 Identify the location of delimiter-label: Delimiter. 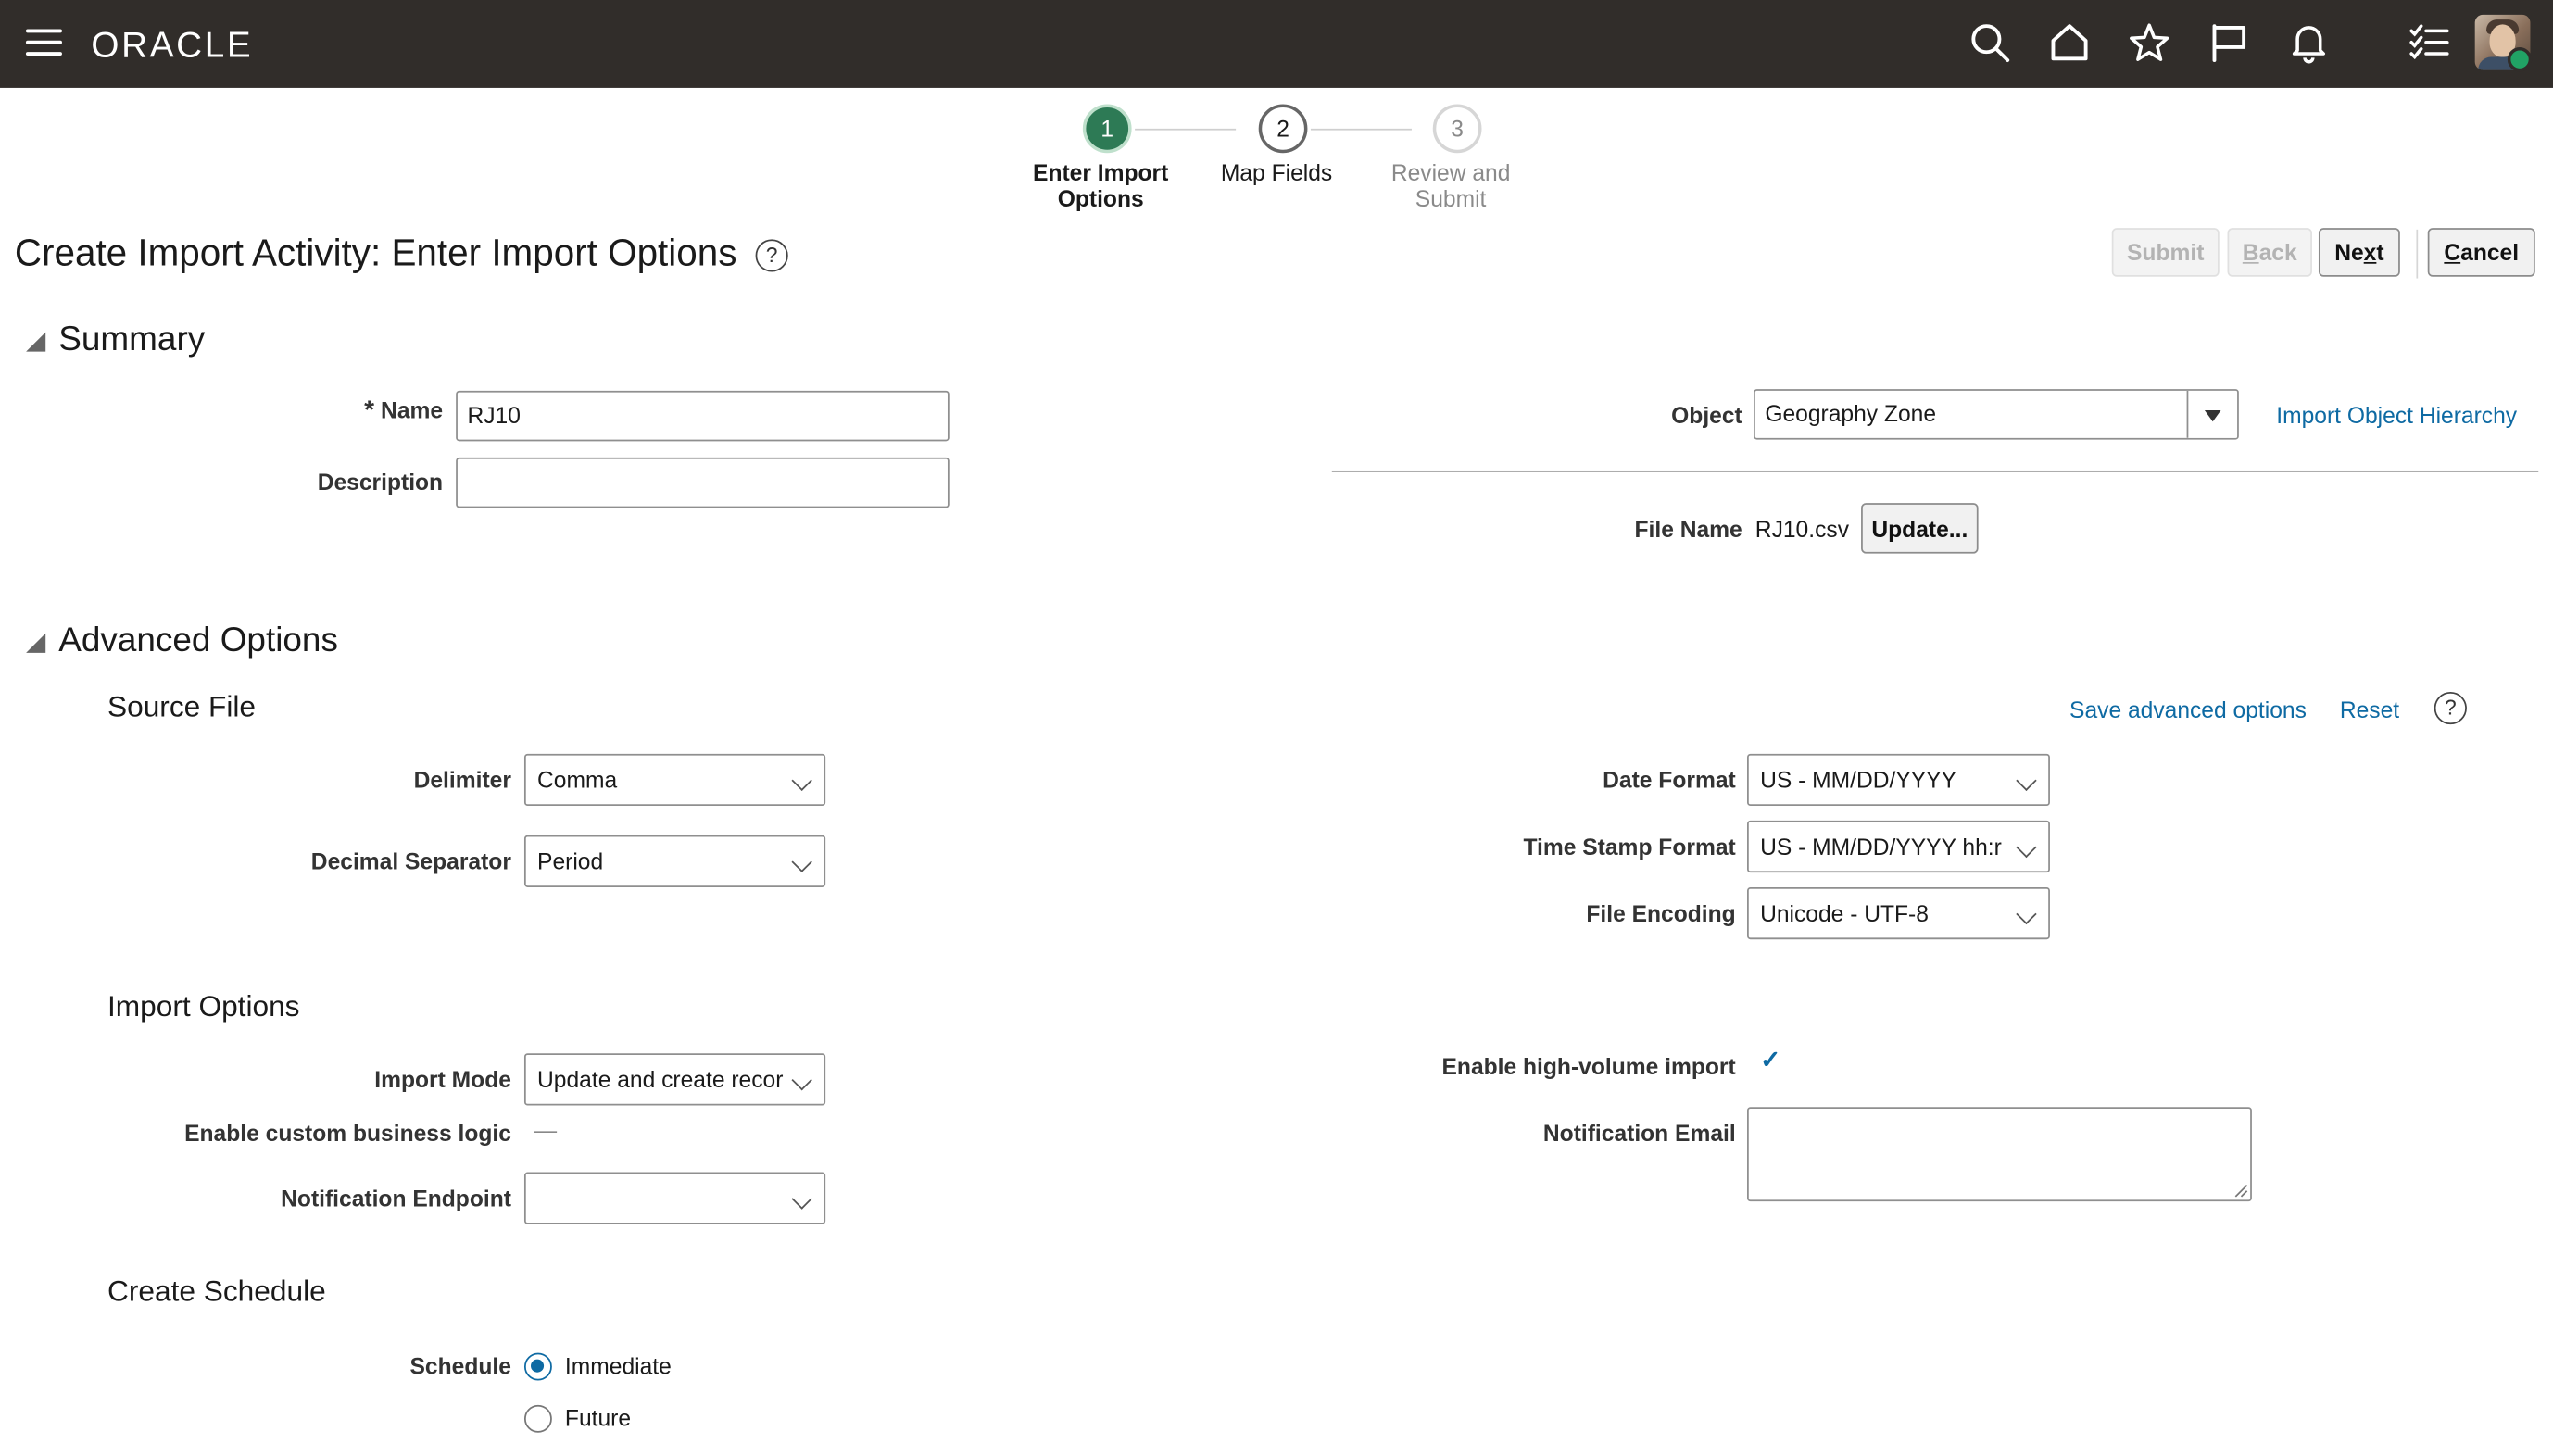
(462, 779).